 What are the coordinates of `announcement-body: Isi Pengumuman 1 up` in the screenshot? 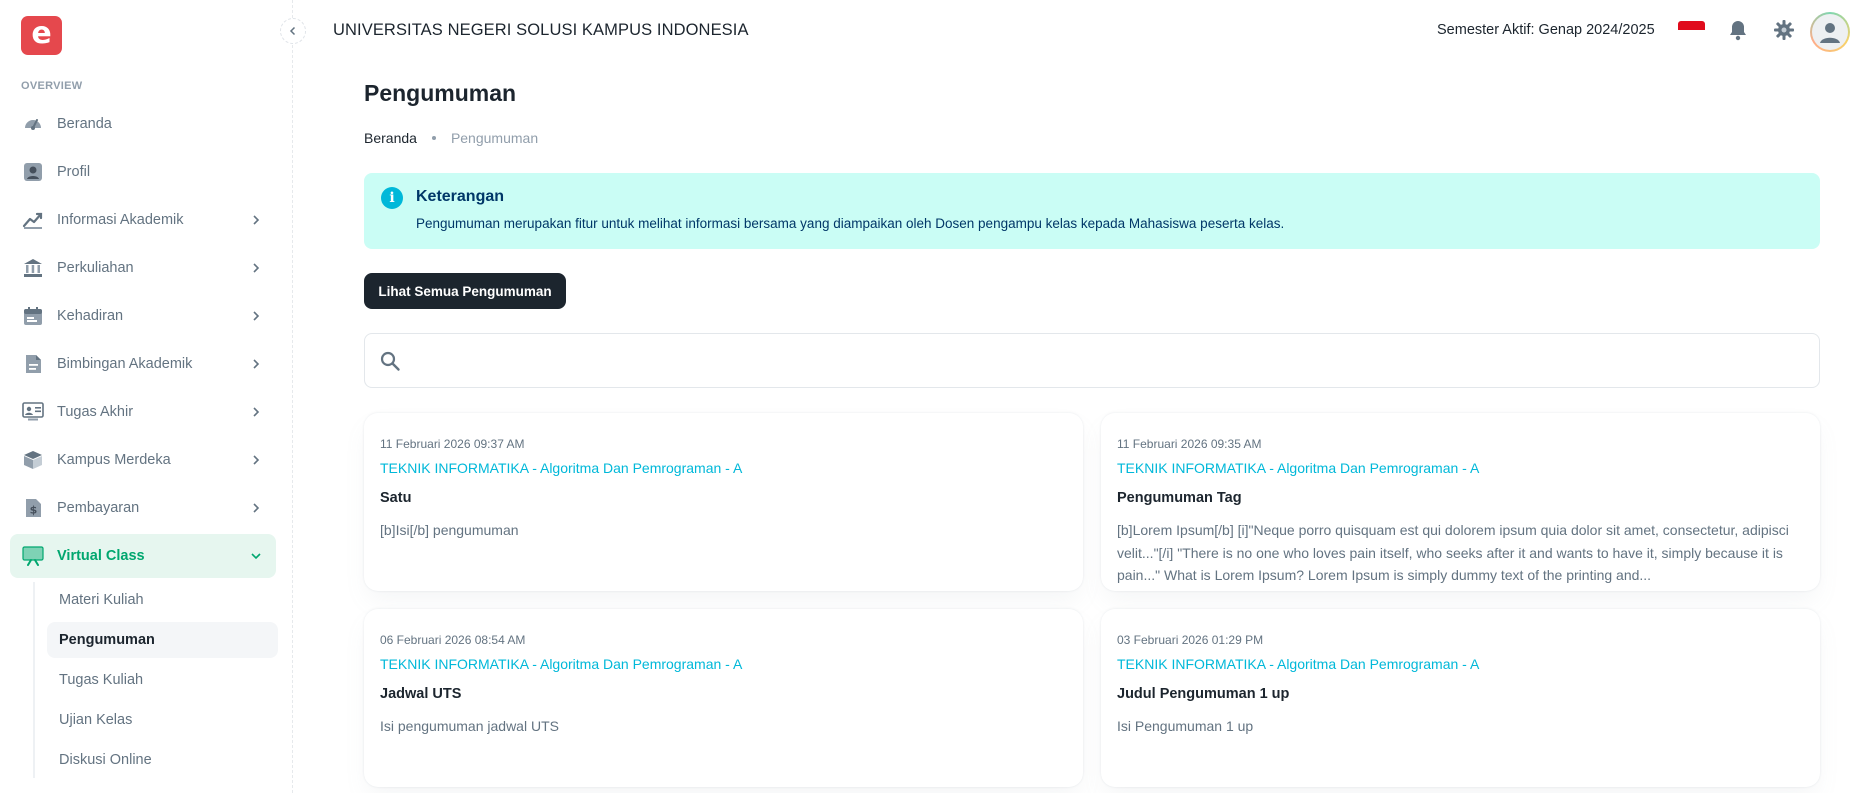 It's located at (1185, 726).